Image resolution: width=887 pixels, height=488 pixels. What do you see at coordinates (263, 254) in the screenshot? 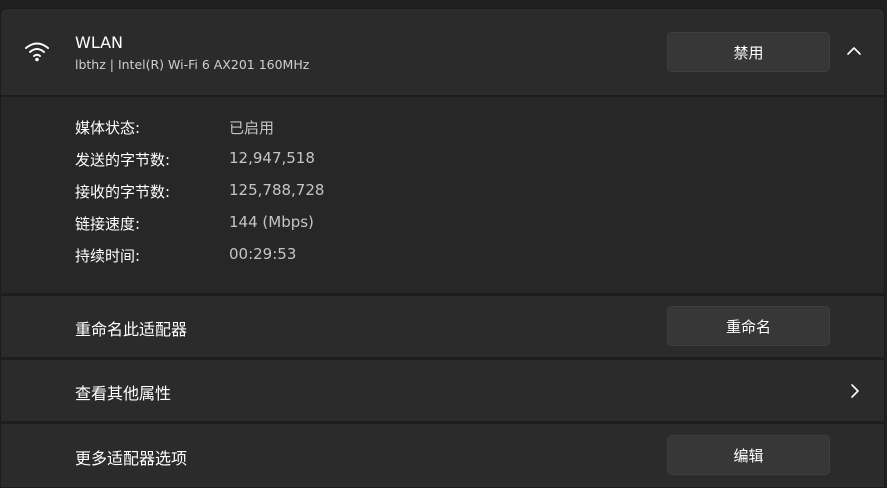
I see `duration-value: 00:29:53` at bounding box center [263, 254].